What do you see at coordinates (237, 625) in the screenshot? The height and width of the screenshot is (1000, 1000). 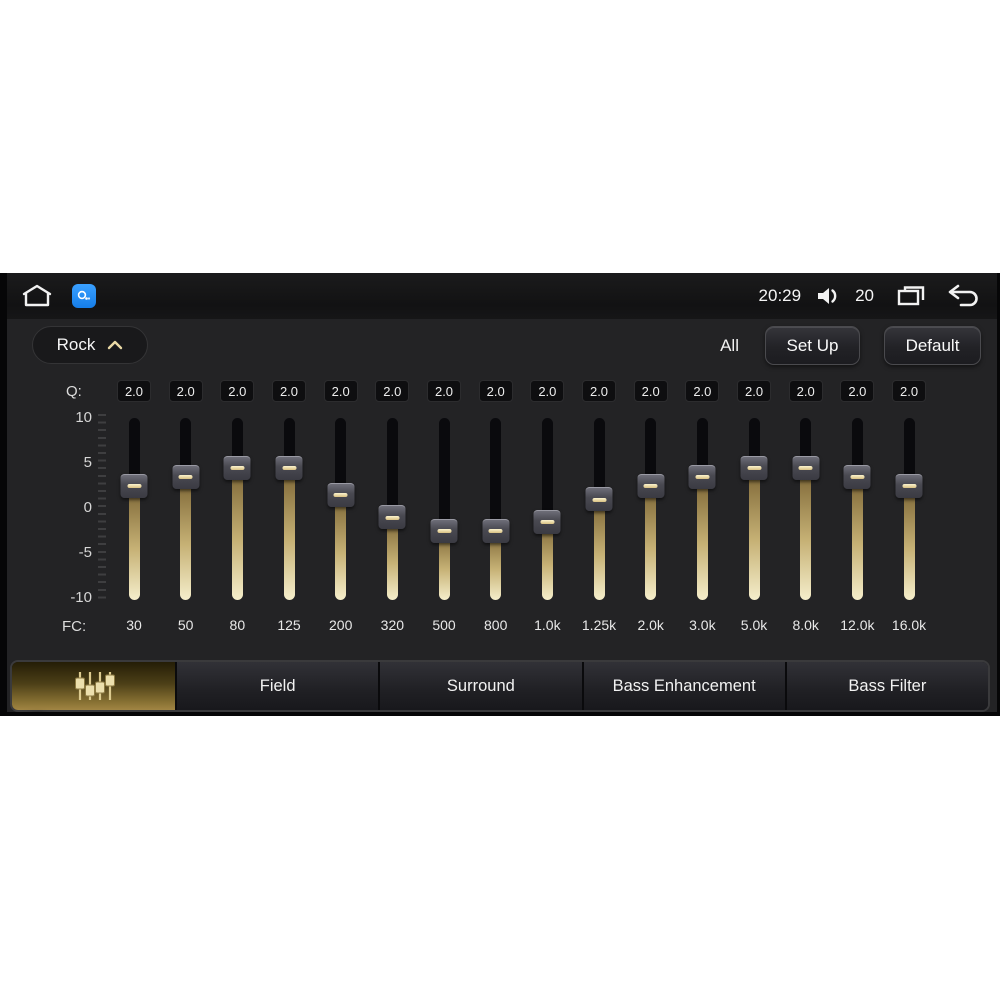 I see `freq-label: 80` at bounding box center [237, 625].